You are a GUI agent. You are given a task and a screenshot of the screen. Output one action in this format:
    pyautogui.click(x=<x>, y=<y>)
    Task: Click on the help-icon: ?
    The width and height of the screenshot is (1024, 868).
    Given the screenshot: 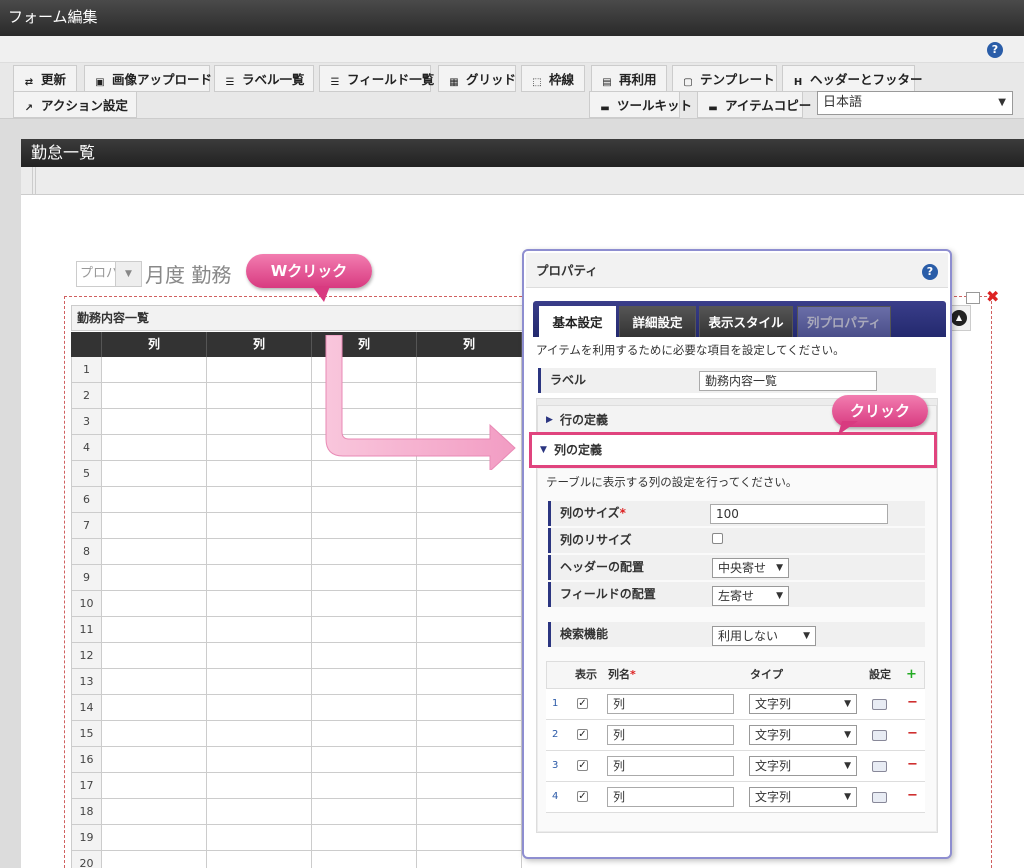 What is the action you would take?
    pyautogui.click(x=995, y=50)
    